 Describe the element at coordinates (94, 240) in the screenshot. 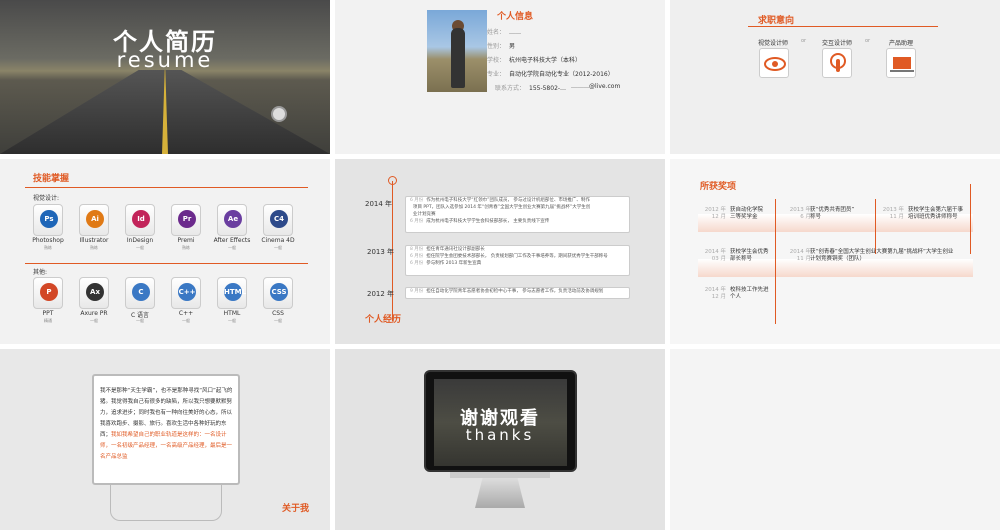

I see `skill-name: Illustrator` at that location.